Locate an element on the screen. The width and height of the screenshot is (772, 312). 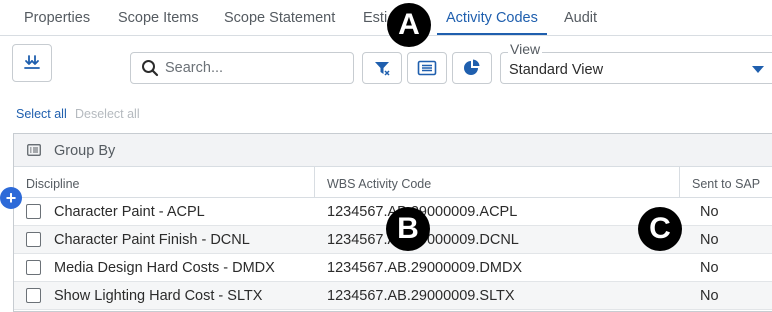
discipline-cell: Media Design Hard Costs - DMDX is located at coordinates (164, 268).